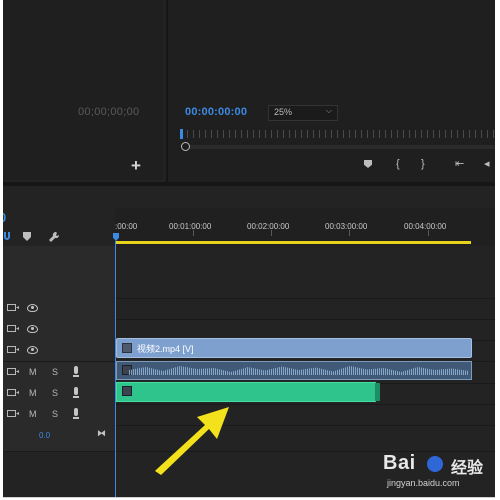  Describe the element at coordinates (283, 112) in the screenshot. I see `zoom-level-value: 25%` at that location.